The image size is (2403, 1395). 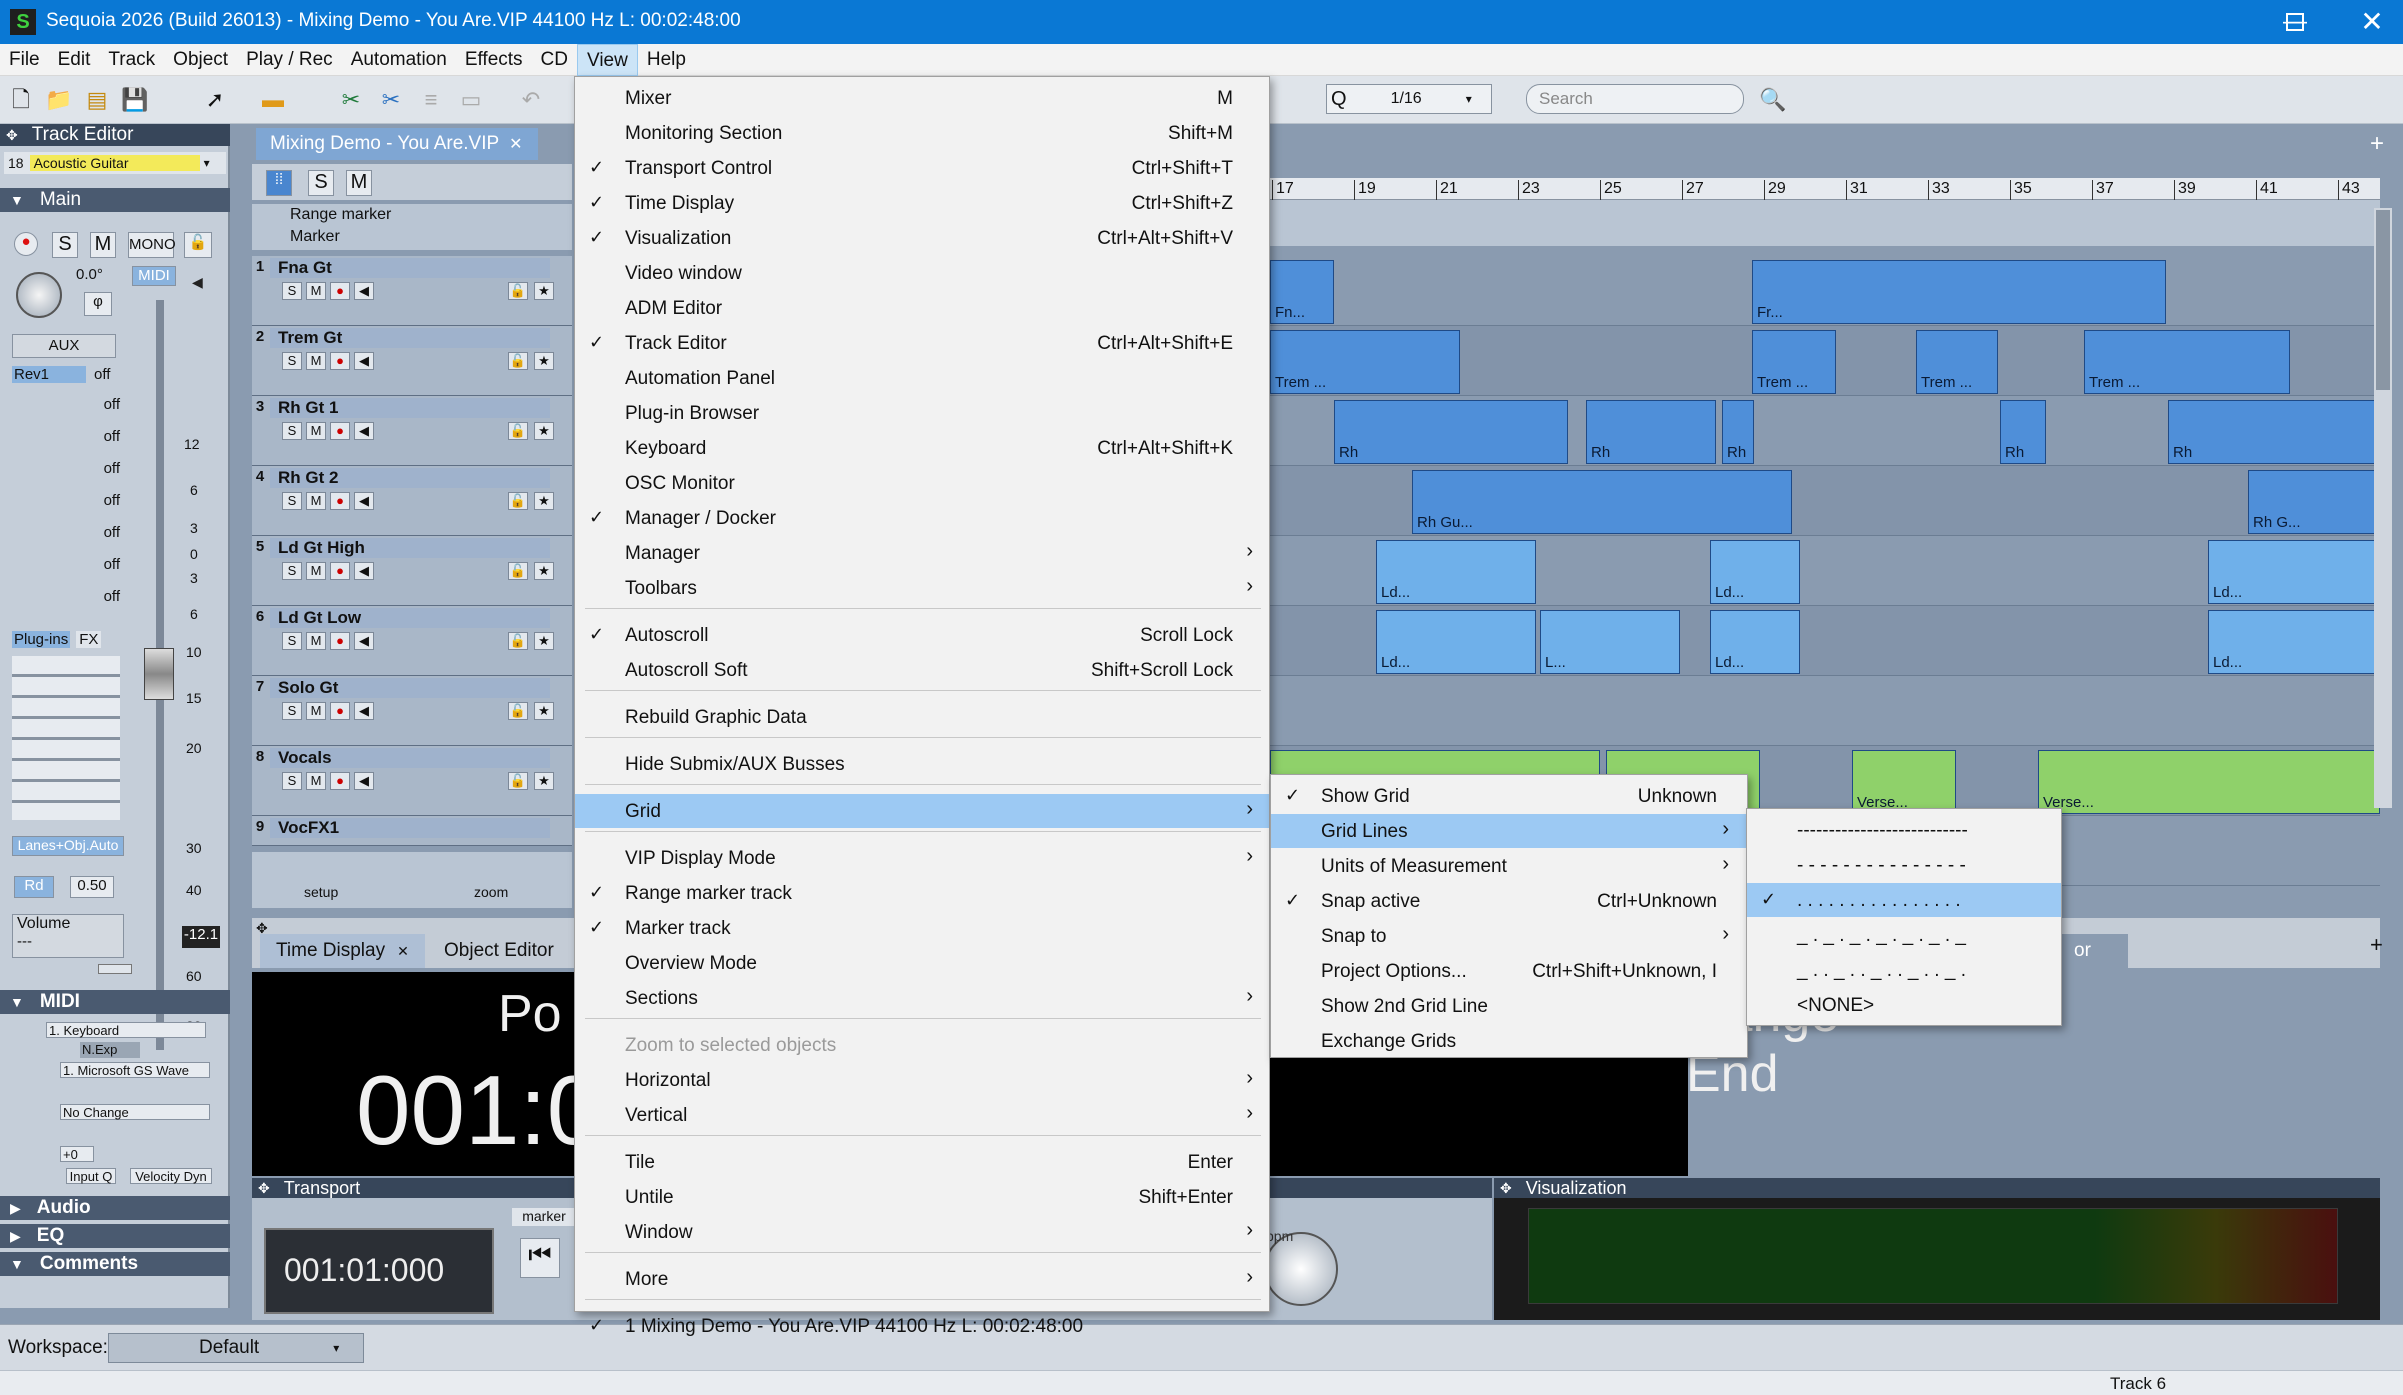 I want to click on track-row: 7 Solo Gt S M ● ◀ 🔓 ★, so click(x=412, y=711).